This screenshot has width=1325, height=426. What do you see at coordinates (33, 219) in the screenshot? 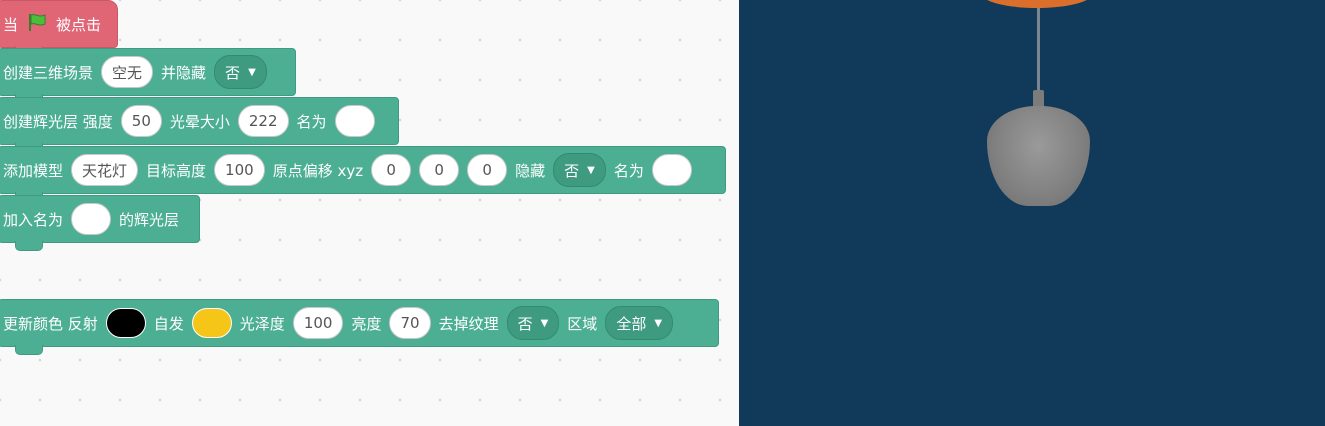
I see `block-label: 加入名为` at bounding box center [33, 219].